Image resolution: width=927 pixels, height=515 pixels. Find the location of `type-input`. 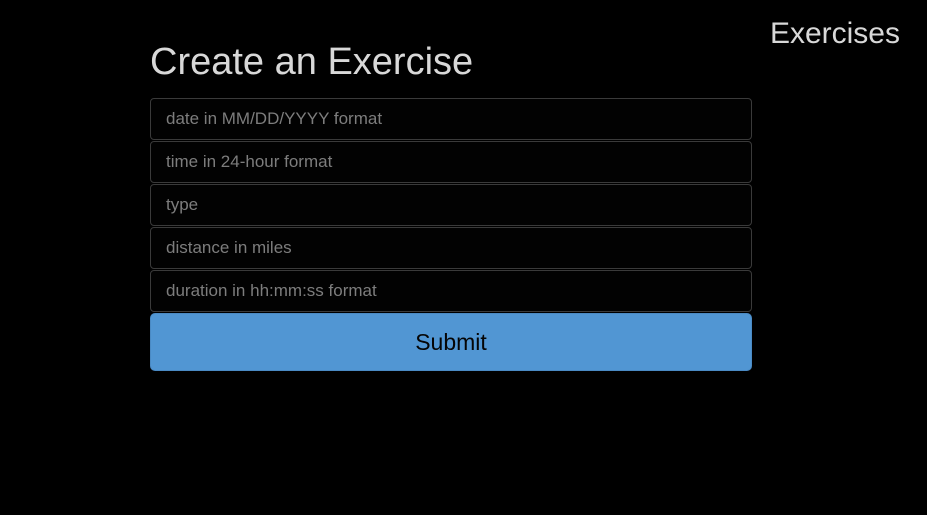

type-input is located at coordinates (451, 205).